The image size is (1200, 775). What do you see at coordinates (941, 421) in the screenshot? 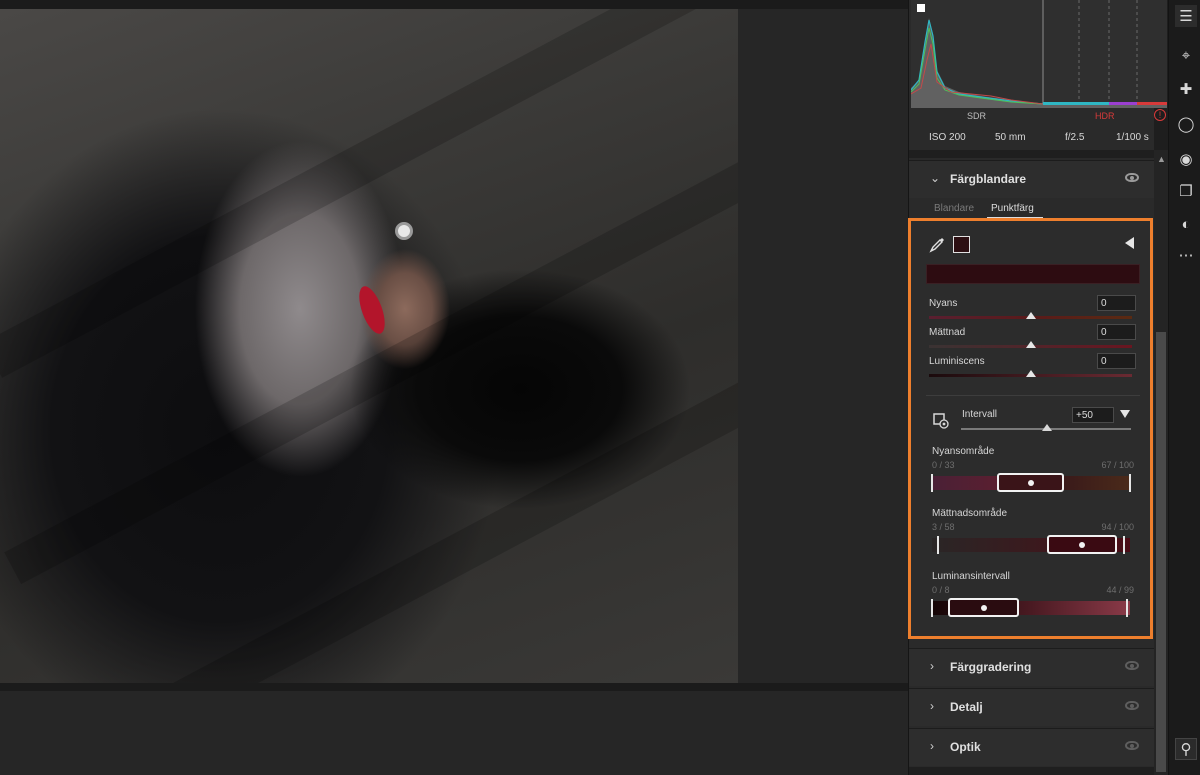
I see `range-mask-icon` at bounding box center [941, 421].